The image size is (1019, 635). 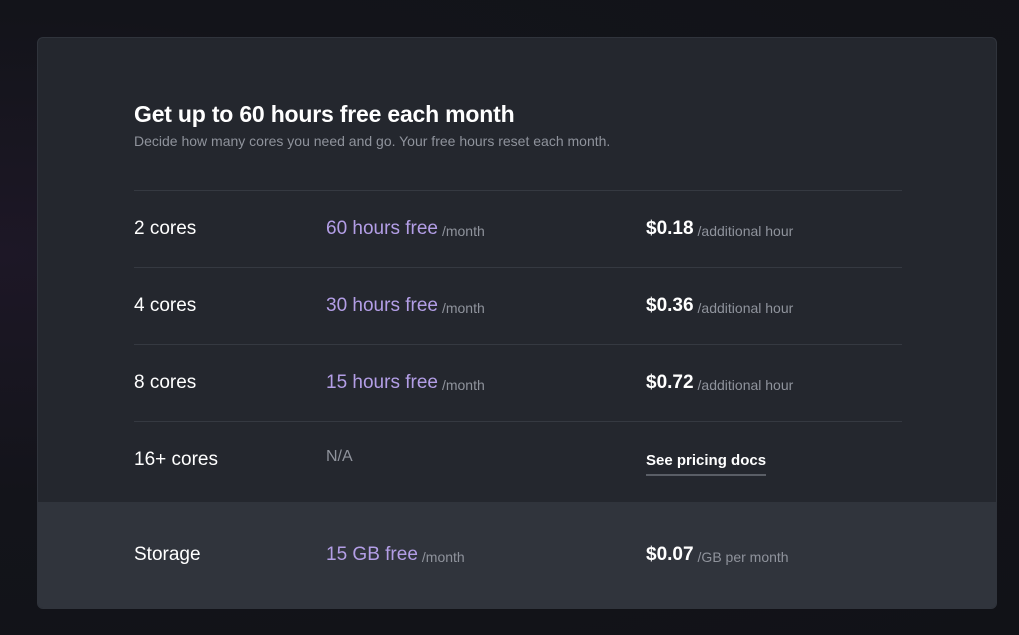 What do you see at coordinates (165, 305) in the screenshot?
I see `row-name: 4 cores` at bounding box center [165, 305].